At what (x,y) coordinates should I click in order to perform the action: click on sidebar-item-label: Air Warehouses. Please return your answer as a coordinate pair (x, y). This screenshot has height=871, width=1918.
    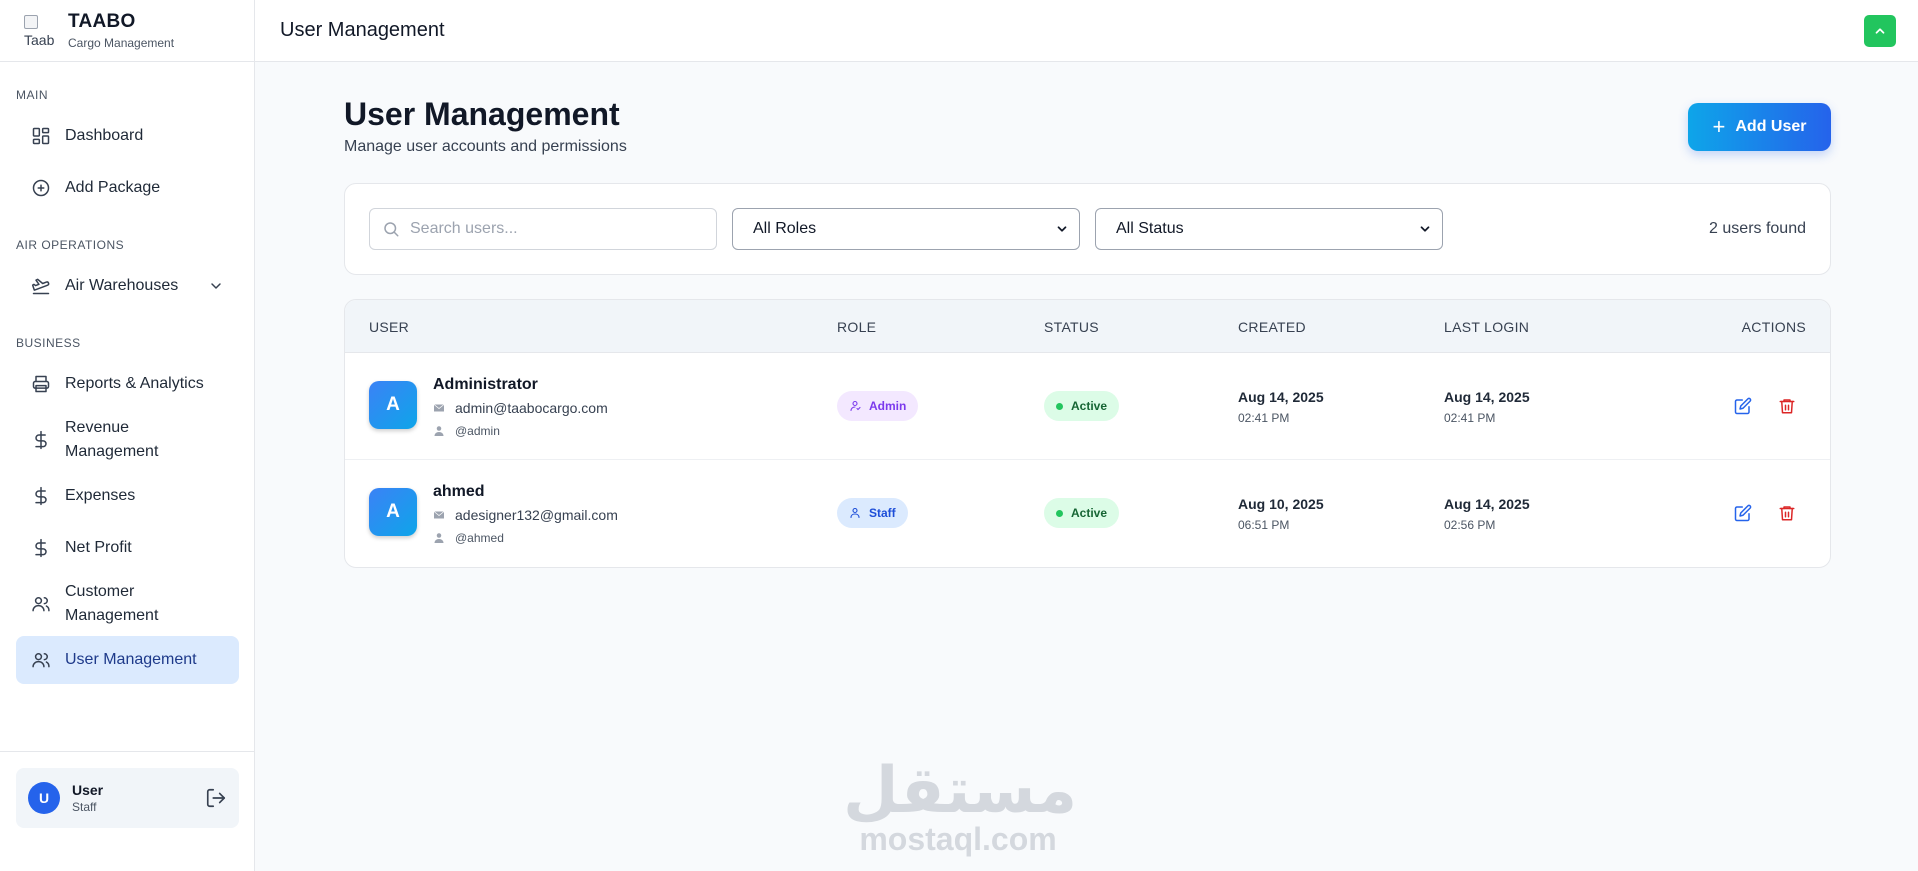
    Looking at the image, I should click on (122, 285).